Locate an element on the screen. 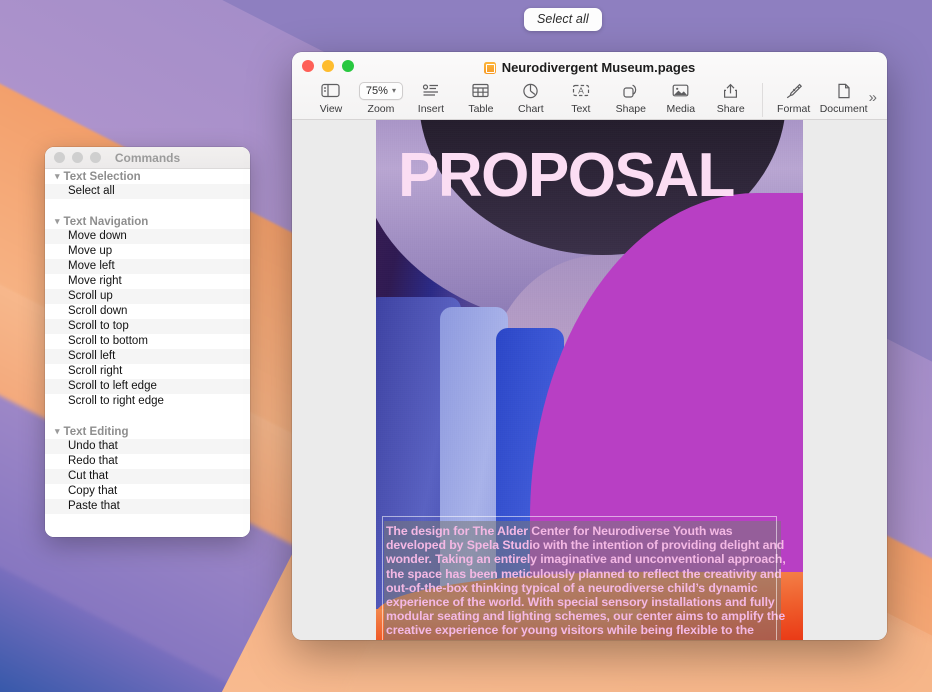 The height and width of the screenshot is (692, 932). toolbar-format-button: Format is located at coordinates (794, 98).